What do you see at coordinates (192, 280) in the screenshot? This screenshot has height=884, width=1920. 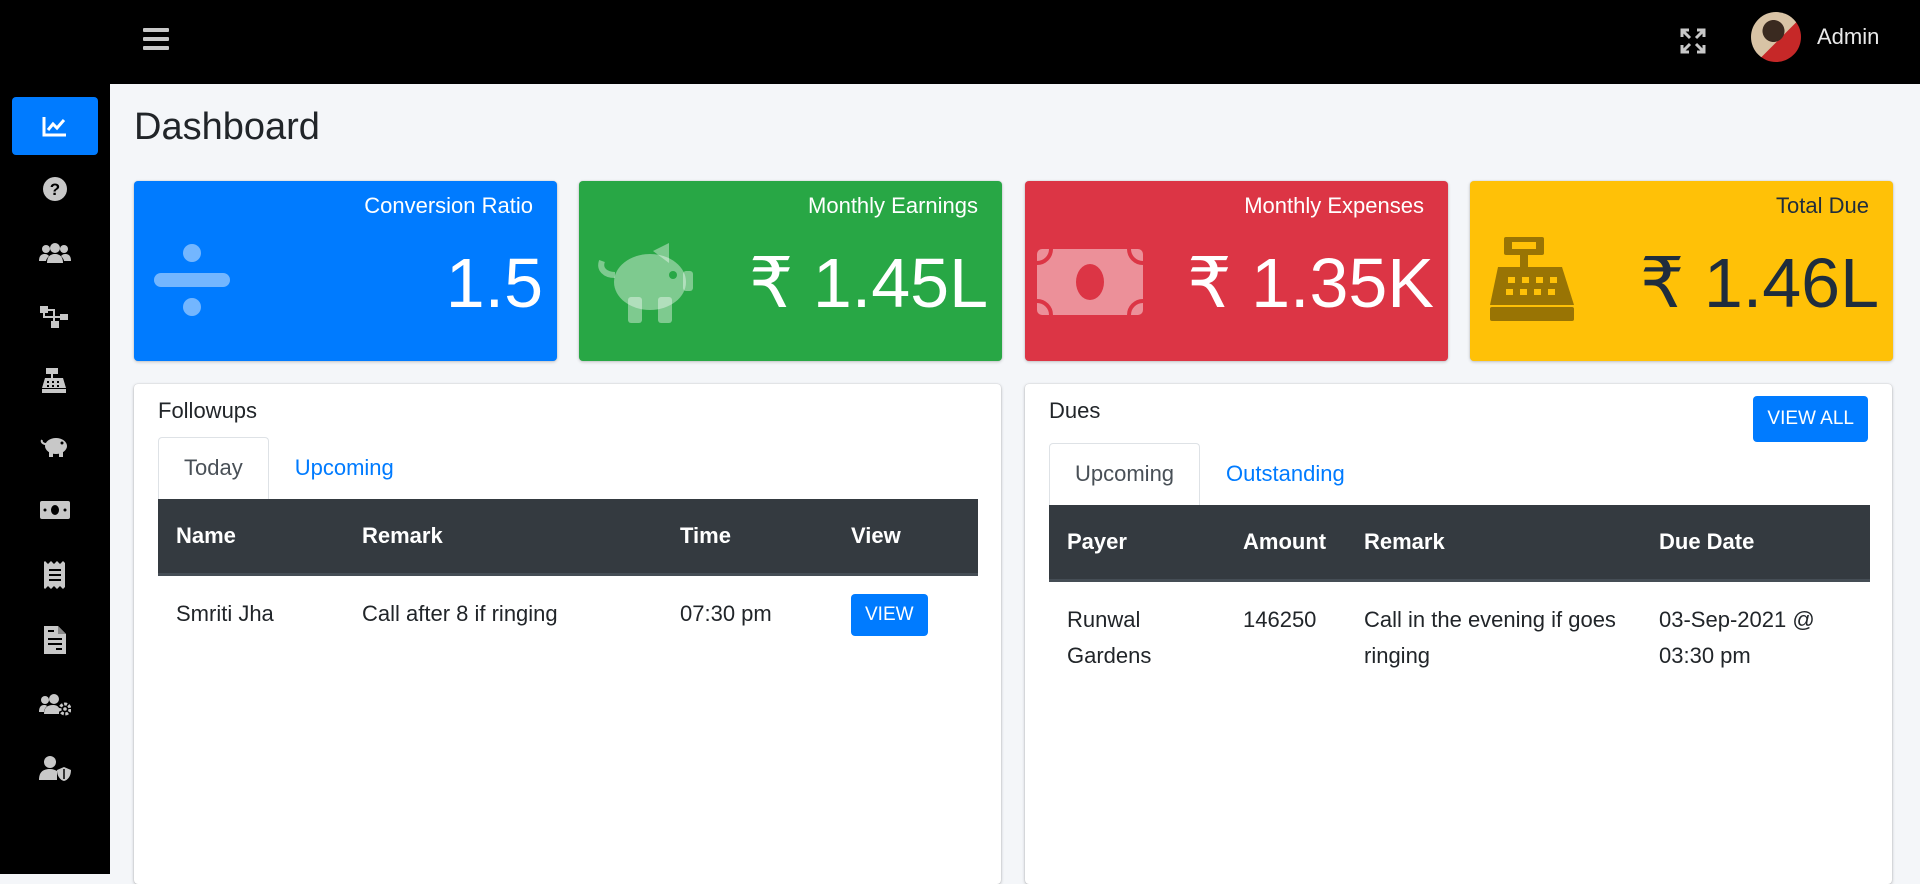 I see `divide-icon` at bounding box center [192, 280].